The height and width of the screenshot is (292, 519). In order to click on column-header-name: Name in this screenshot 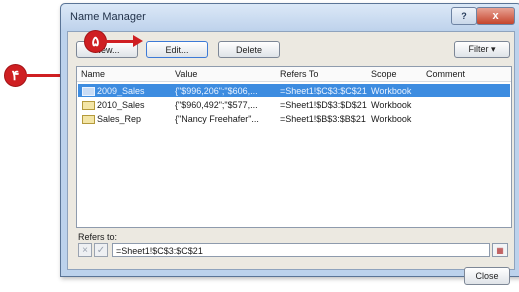, I will do `click(93, 74)`.